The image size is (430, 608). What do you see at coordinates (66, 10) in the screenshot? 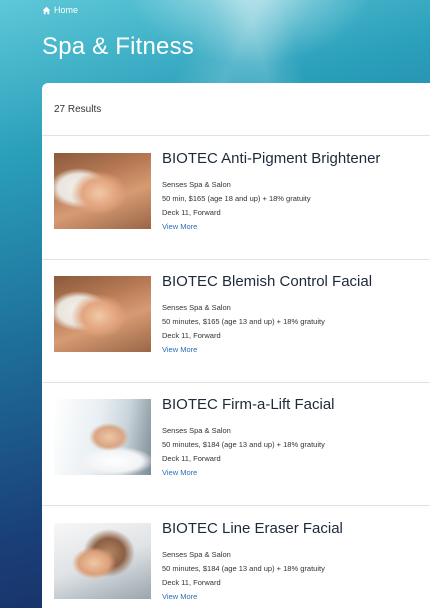
I see `breadcrumb-home-link: Home` at bounding box center [66, 10].